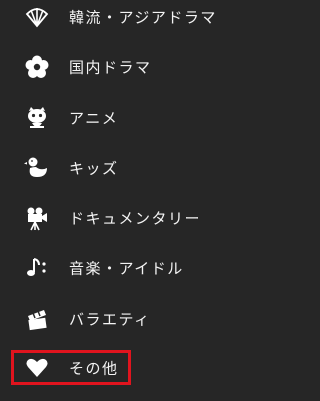  Describe the element at coordinates (94, 168) in the screenshot. I see `menu-item-label: キッズ` at that location.